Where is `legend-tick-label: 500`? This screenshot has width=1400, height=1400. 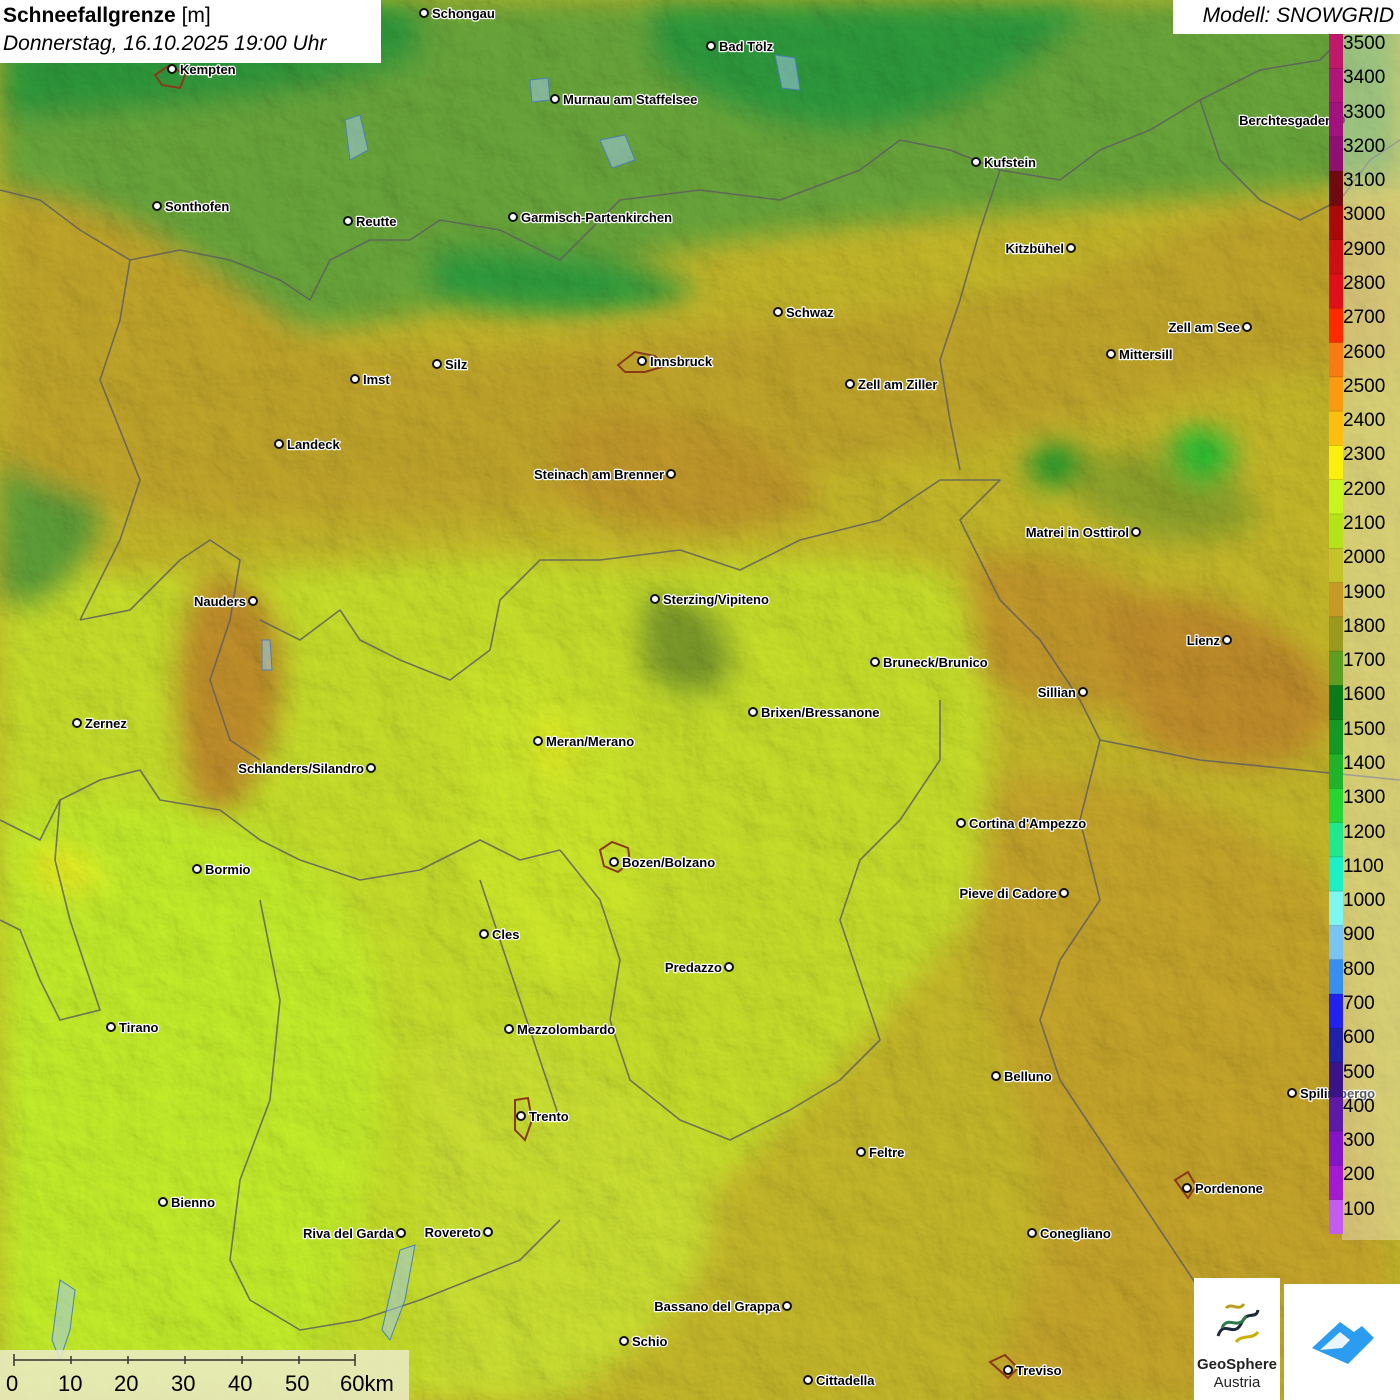
legend-tick-label: 500 is located at coordinates (1359, 1072).